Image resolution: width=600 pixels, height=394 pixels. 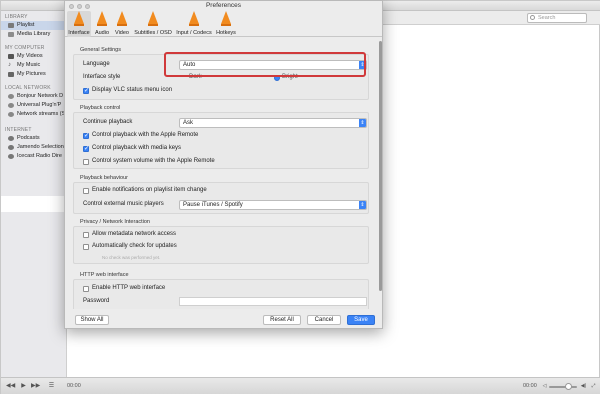 What do you see at coordinates (137, 148) in the screenshot?
I see `media-keys-label: Control playback with media keys` at bounding box center [137, 148].